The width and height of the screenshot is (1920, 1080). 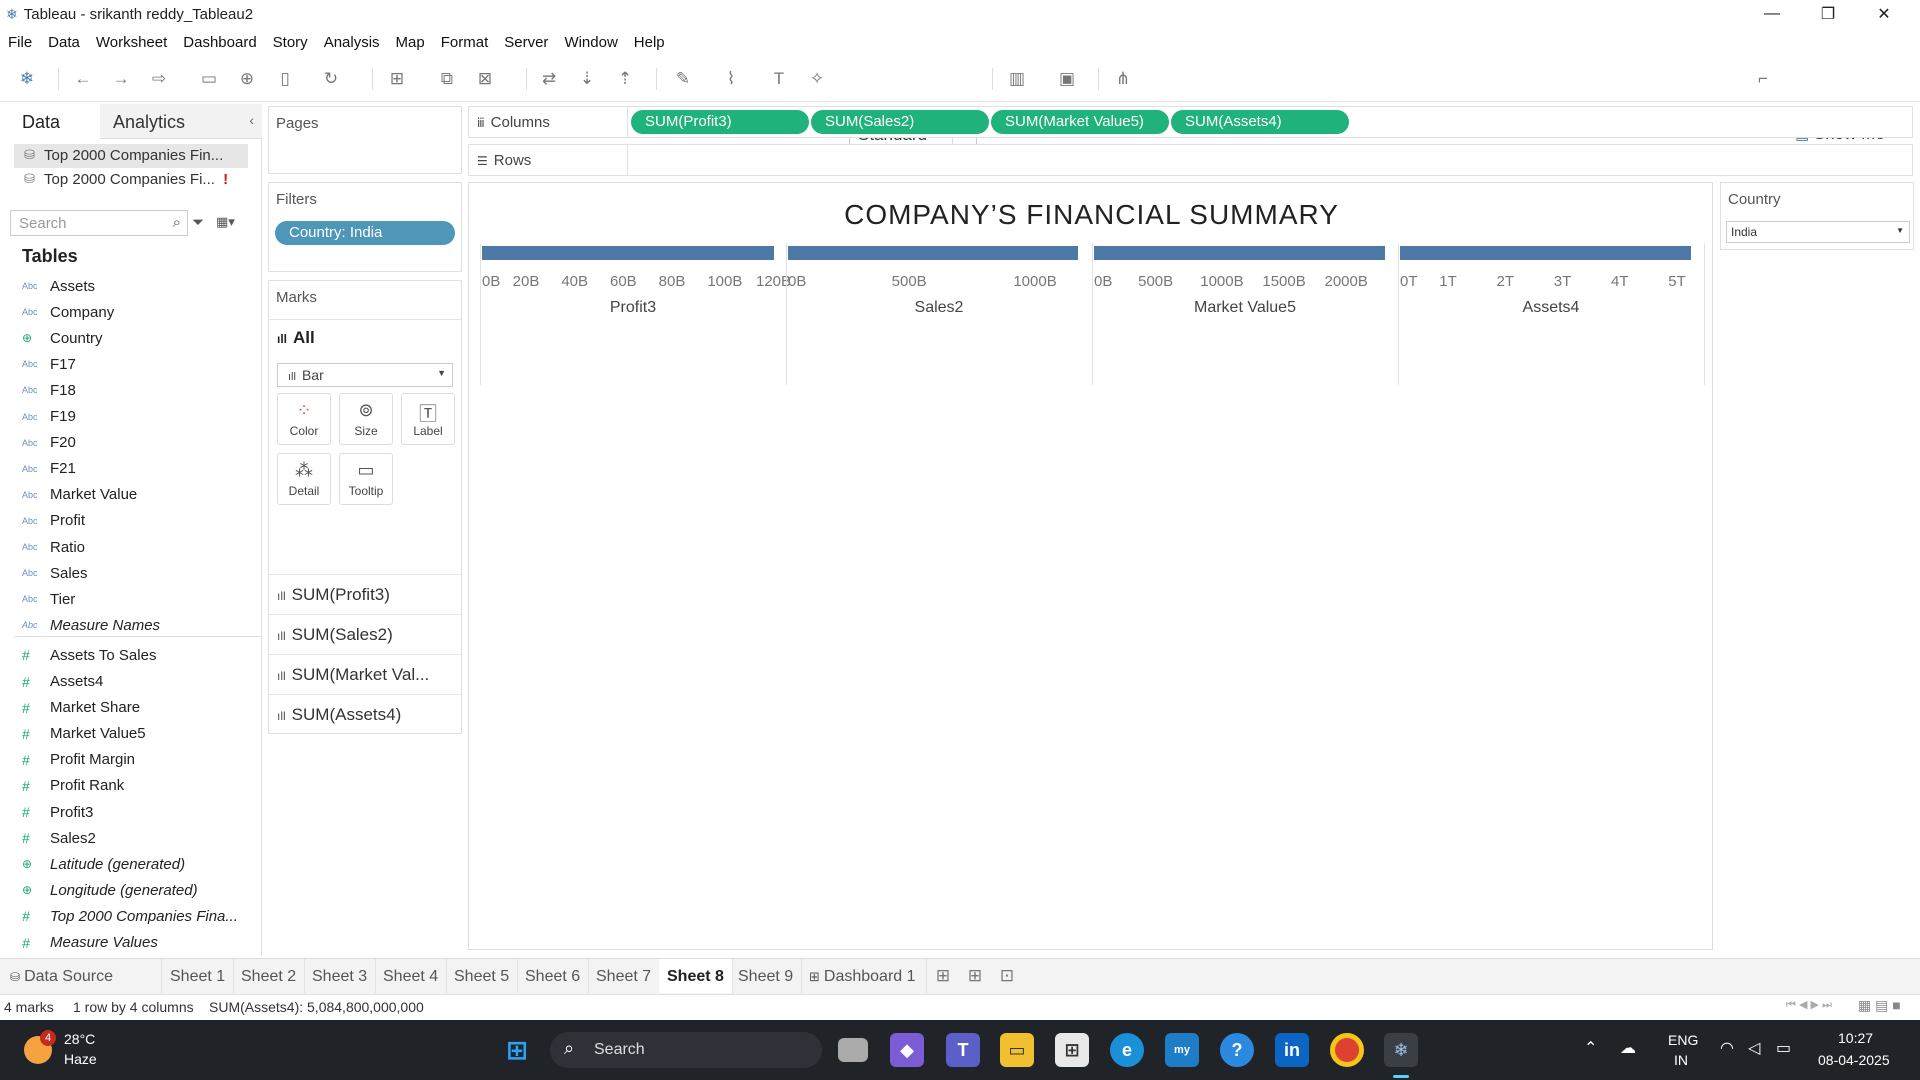 I want to click on menu-server: Server, so click(x=526, y=42).